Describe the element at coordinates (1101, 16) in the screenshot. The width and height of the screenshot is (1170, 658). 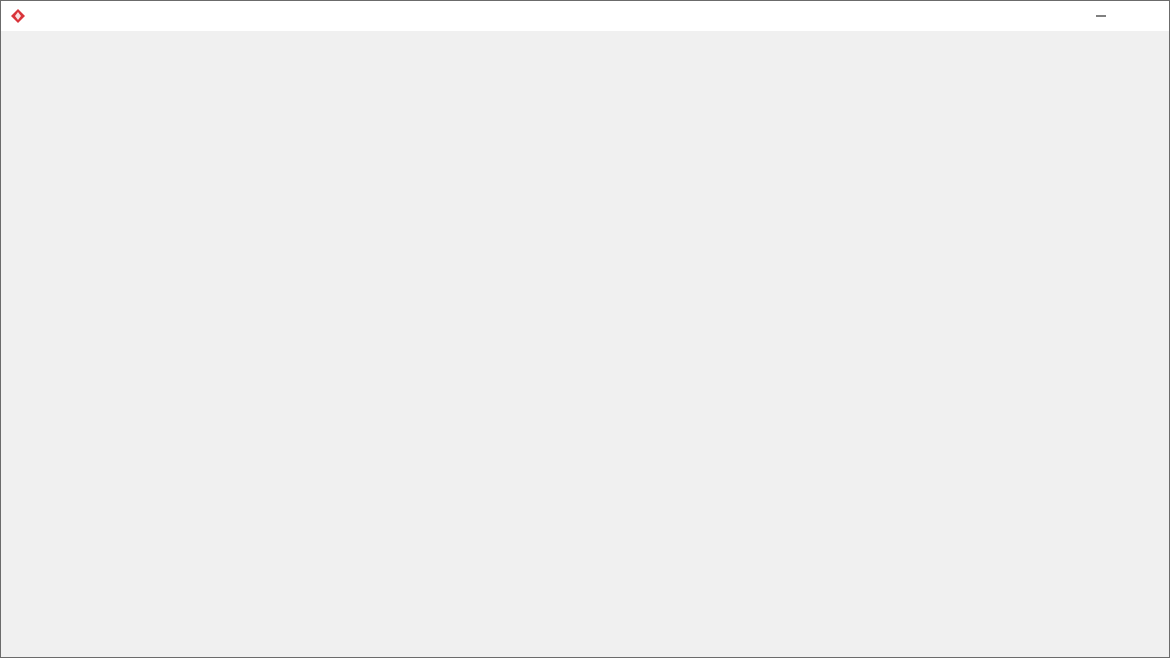
I see `minimize-hit` at that location.